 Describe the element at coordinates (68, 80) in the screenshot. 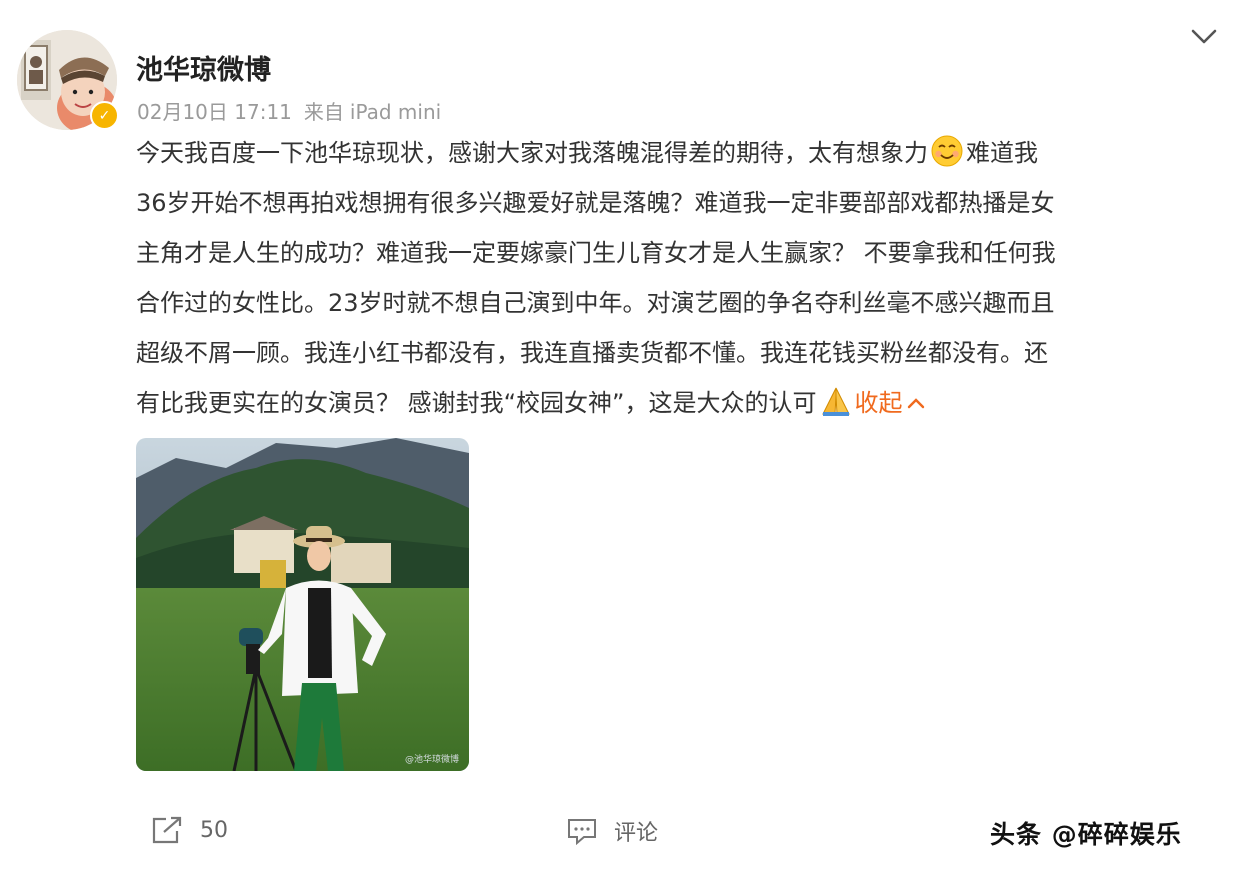

I see `avatar-container: ✓` at that location.